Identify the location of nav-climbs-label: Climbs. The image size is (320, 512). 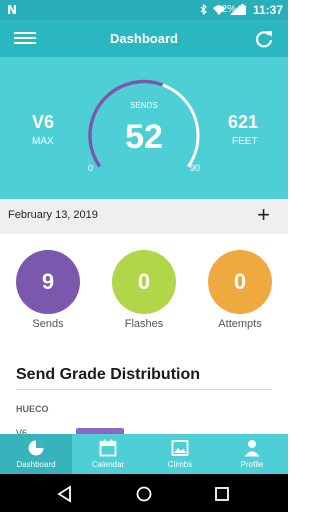
(180, 464).